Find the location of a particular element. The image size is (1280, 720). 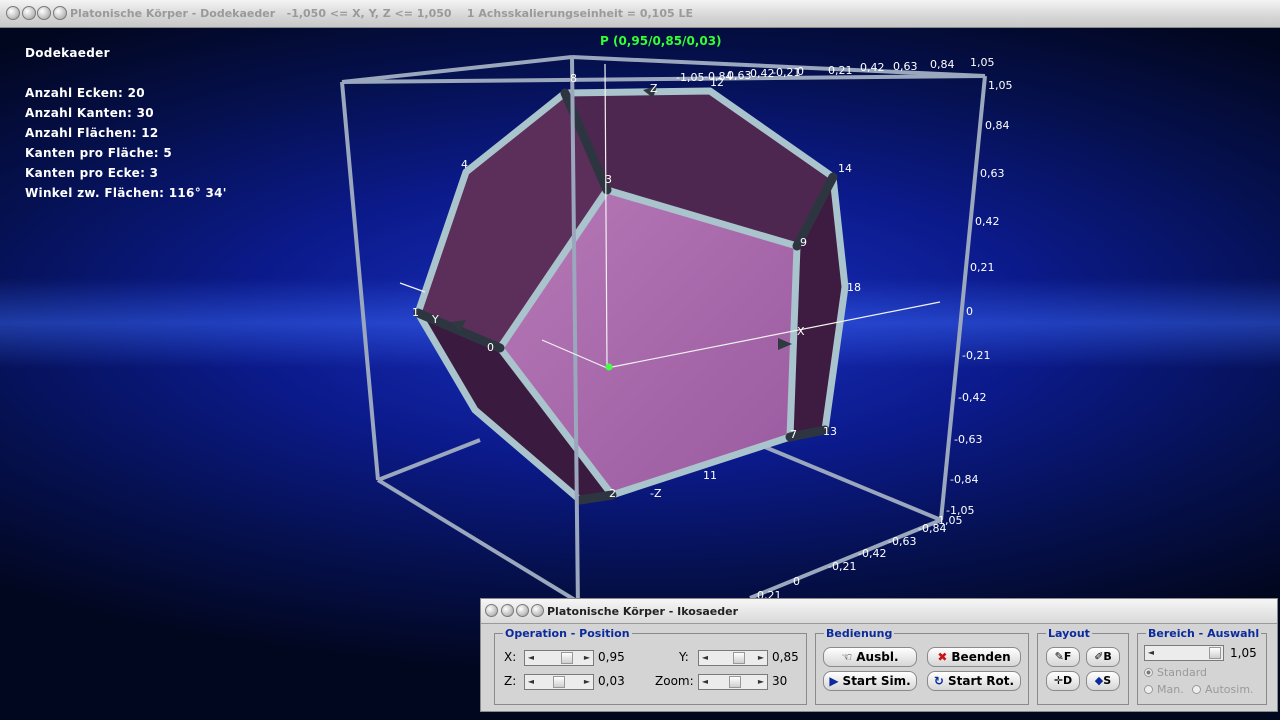

zoom-slider: ◄ ► is located at coordinates (733, 682).